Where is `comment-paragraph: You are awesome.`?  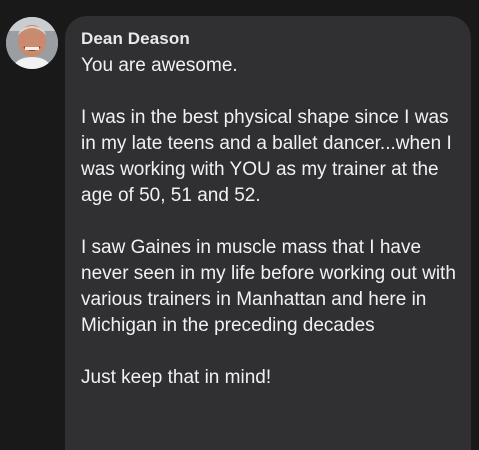
comment-paragraph: You are awesome. is located at coordinates (159, 65).